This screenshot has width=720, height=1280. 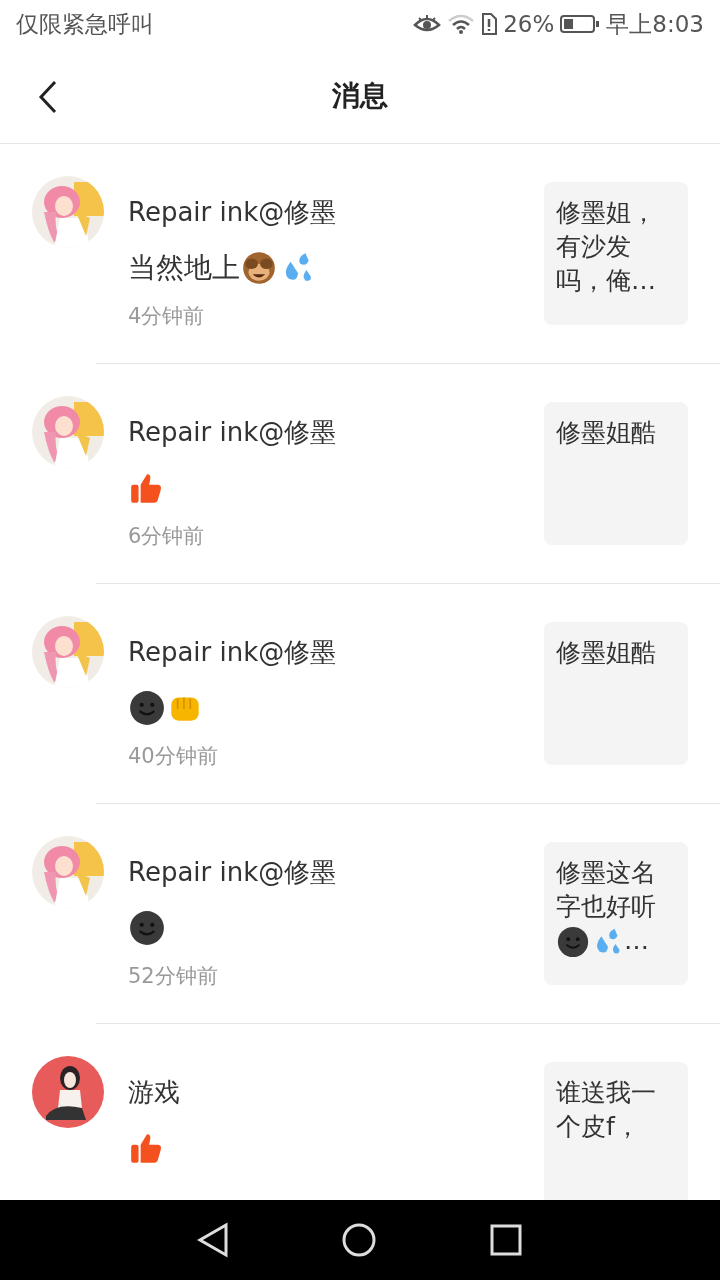 What do you see at coordinates (461, 24) in the screenshot?
I see `wifi-icon` at bounding box center [461, 24].